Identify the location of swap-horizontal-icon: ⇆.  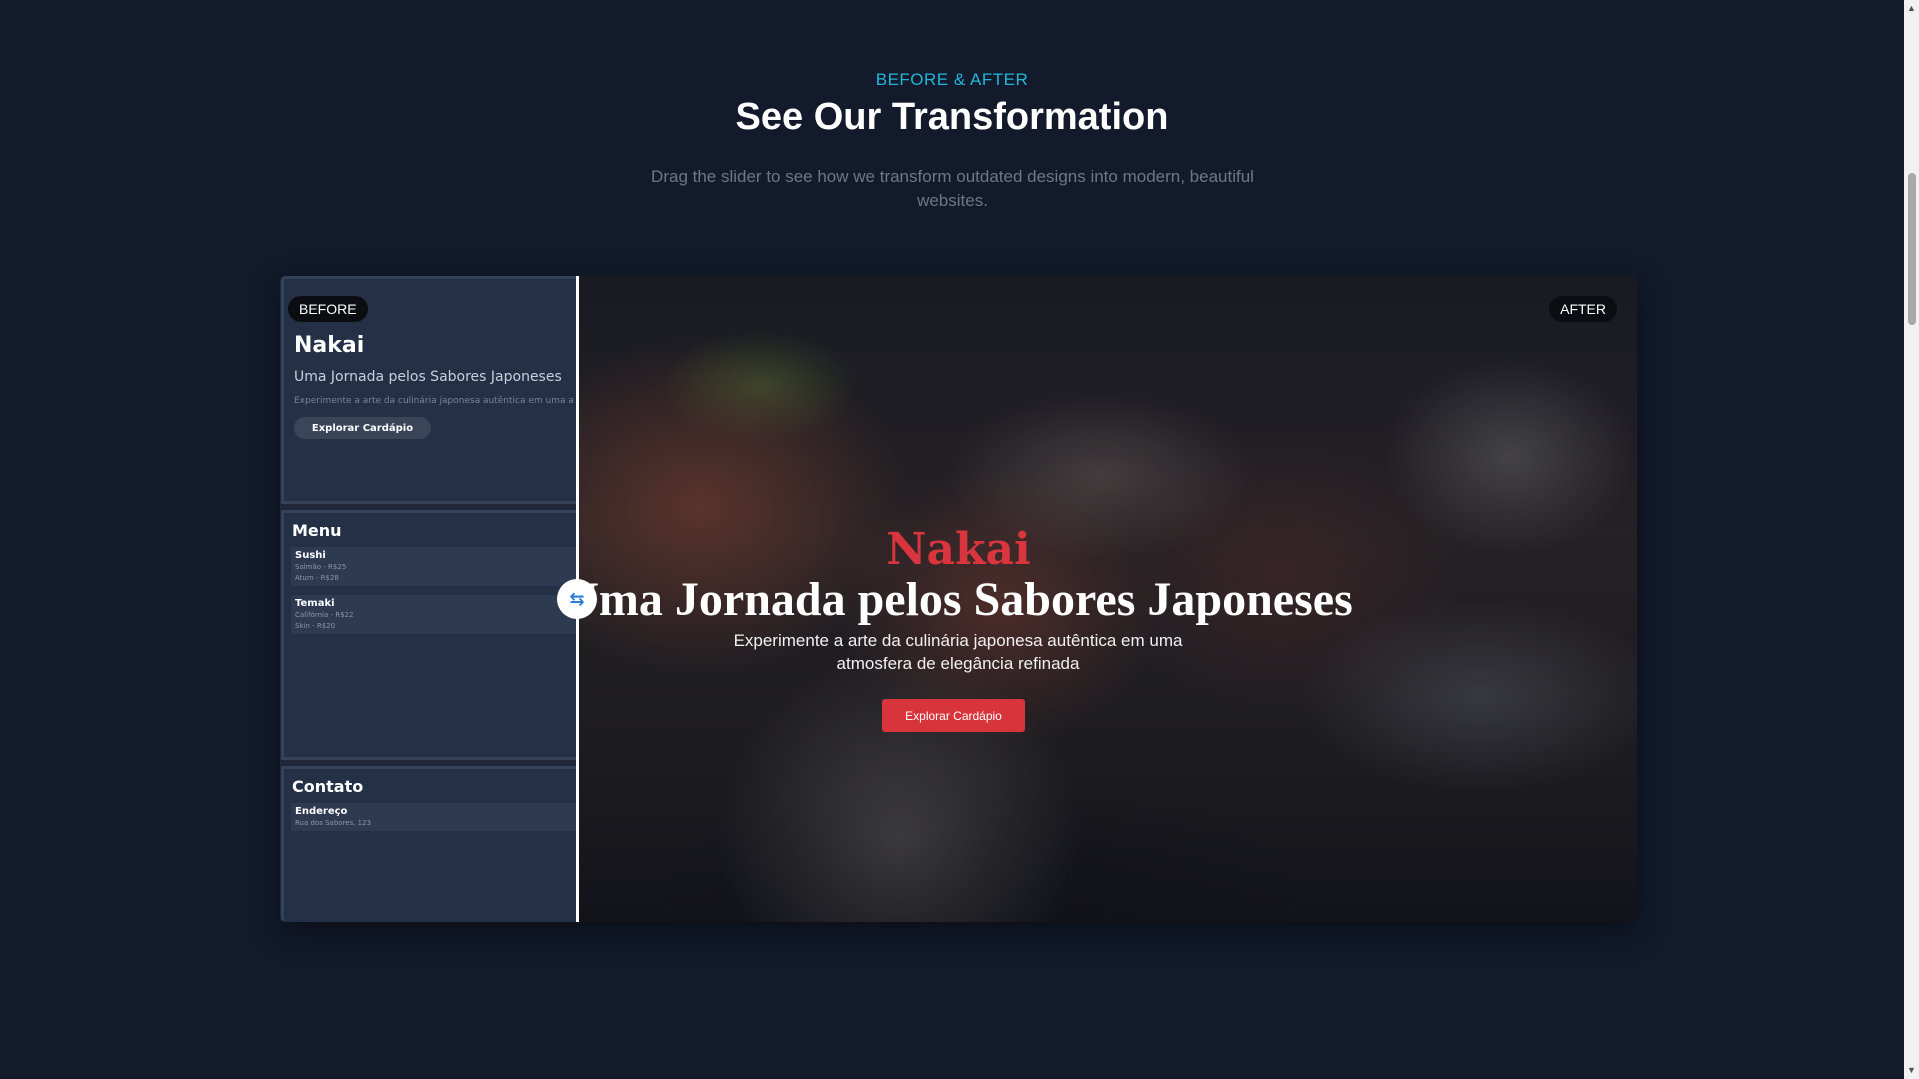
(577, 598).